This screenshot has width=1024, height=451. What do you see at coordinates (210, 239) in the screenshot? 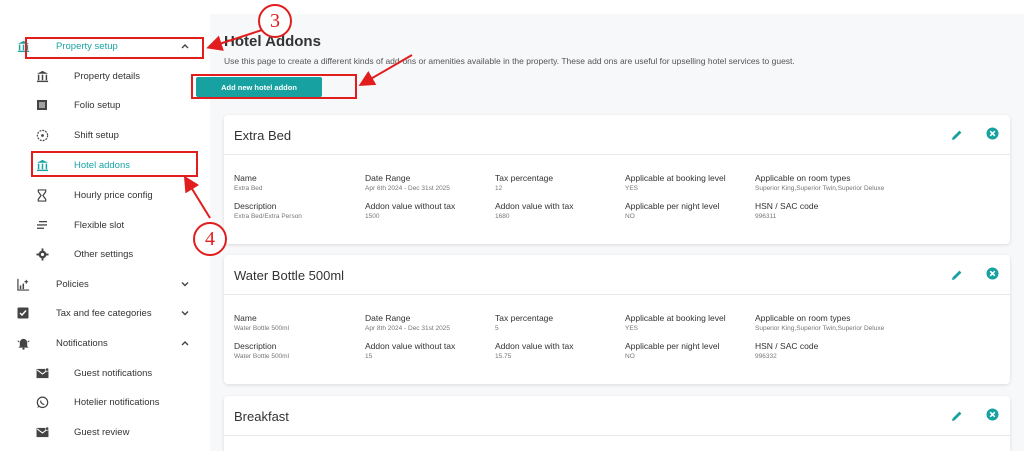
I see `annotation-step-4: 4` at bounding box center [210, 239].